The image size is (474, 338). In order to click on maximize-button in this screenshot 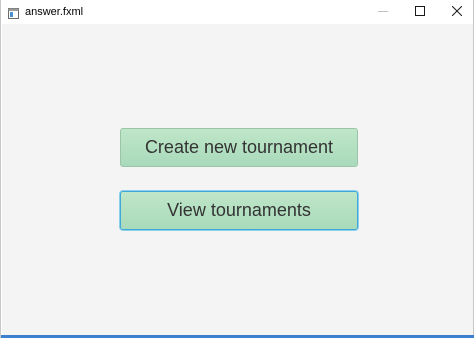, I will do `click(420, 12)`.